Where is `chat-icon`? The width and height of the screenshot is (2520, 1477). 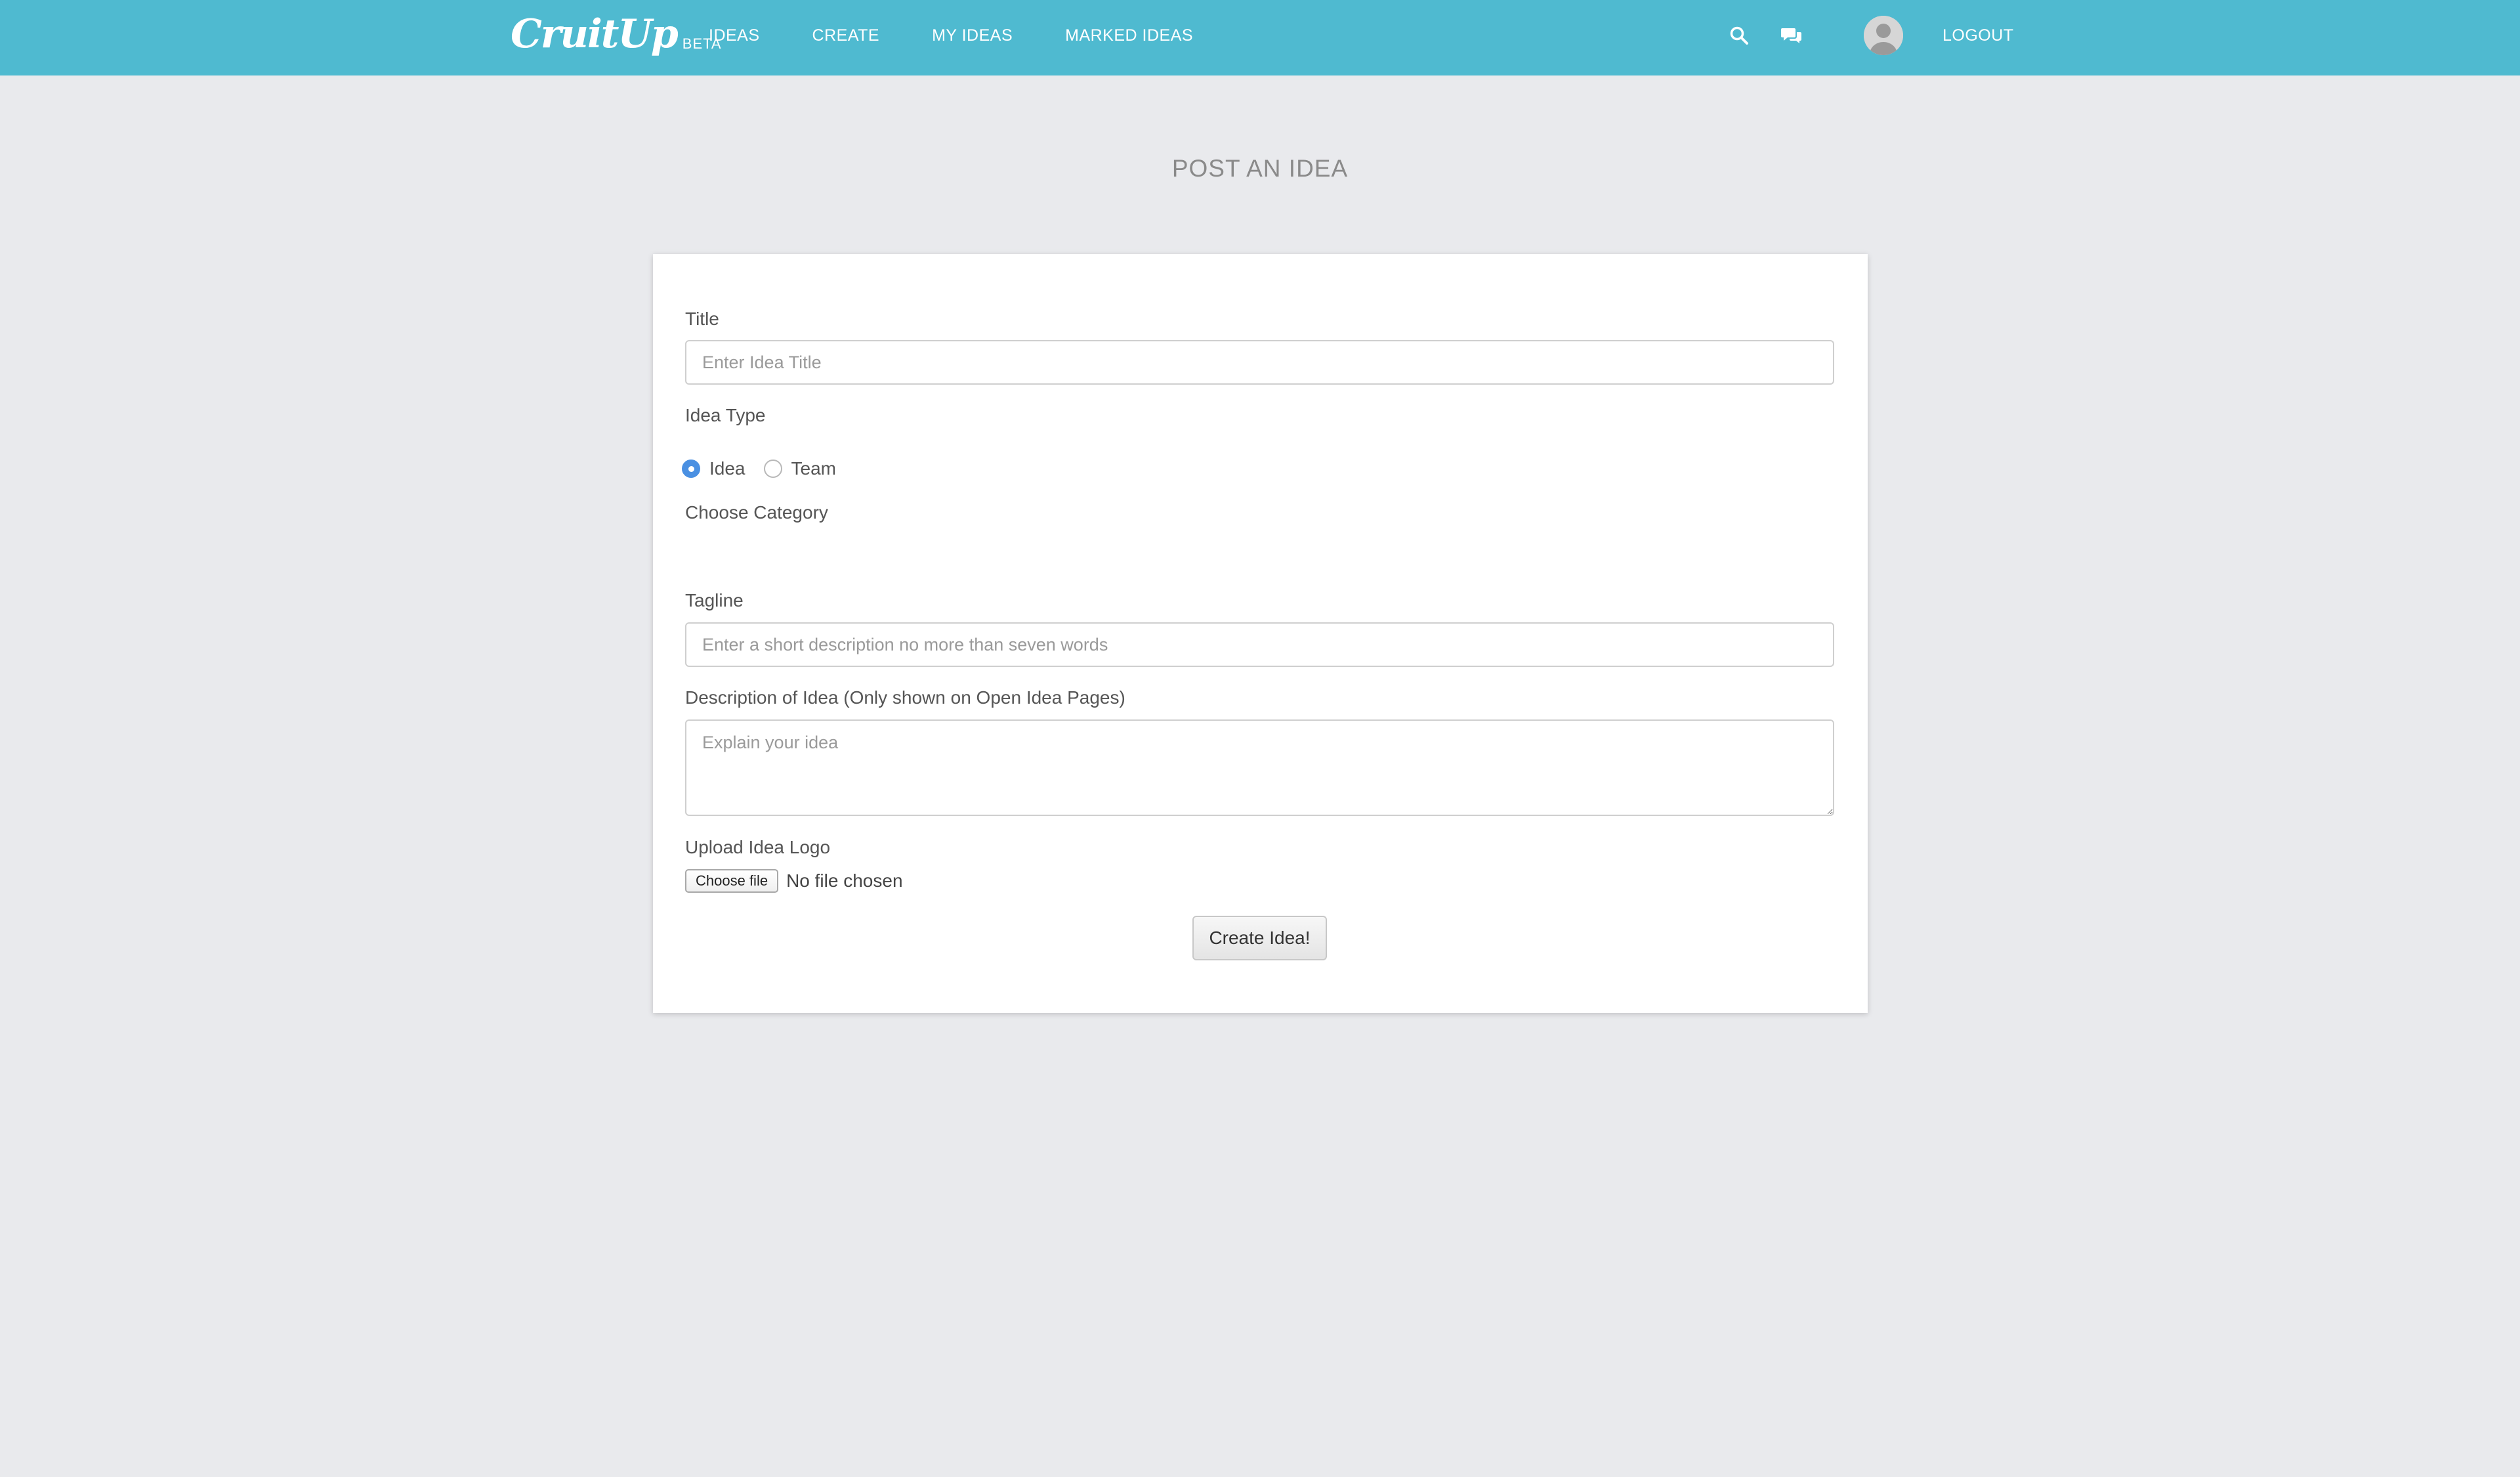
chat-icon is located at coordinates (1791, 35).